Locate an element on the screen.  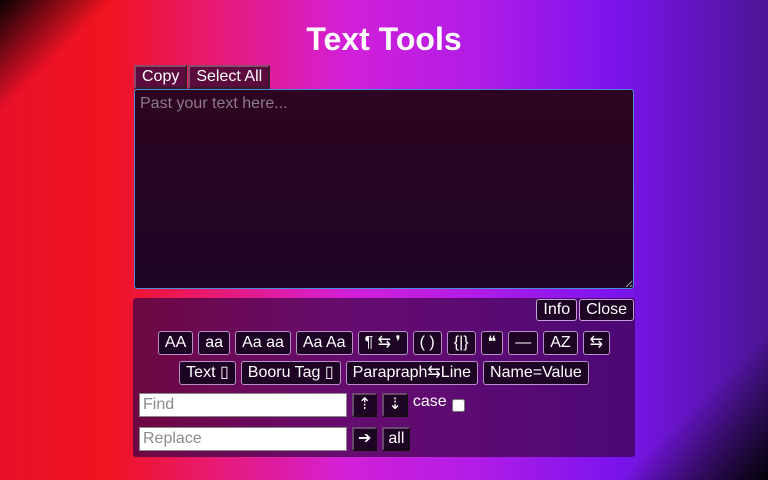
panel-header-buttons: Info Close is located at coordinates (585, 310).